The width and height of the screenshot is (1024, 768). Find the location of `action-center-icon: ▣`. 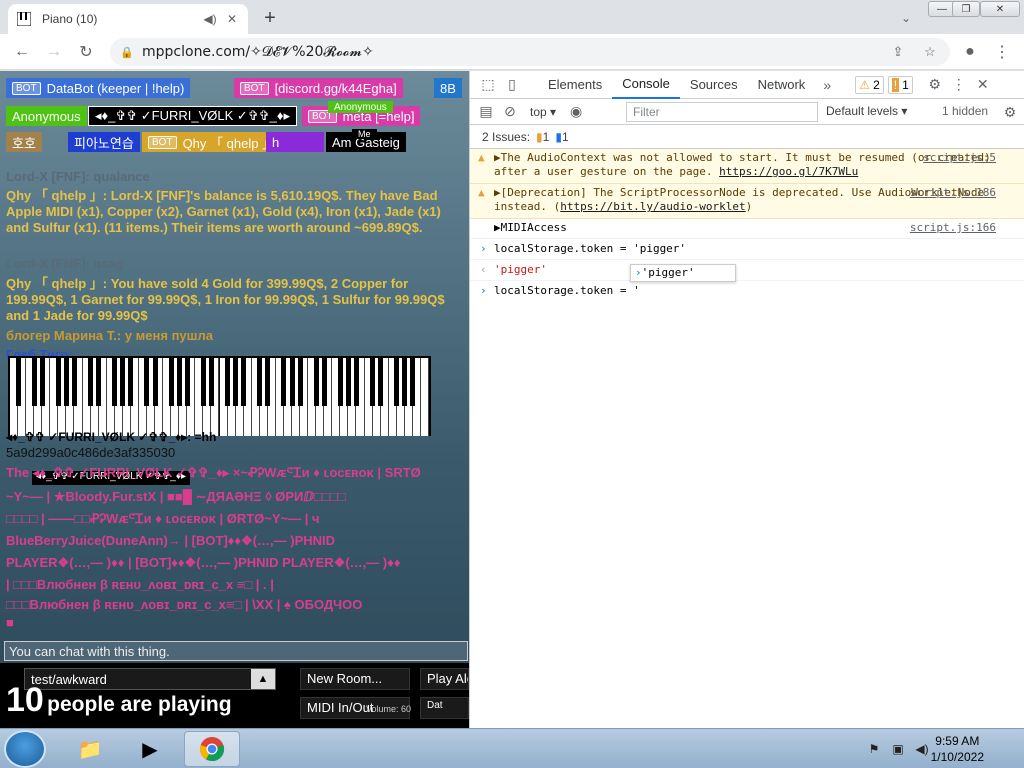

action-center-icon: ▣ is located at coordinates (898, 749).